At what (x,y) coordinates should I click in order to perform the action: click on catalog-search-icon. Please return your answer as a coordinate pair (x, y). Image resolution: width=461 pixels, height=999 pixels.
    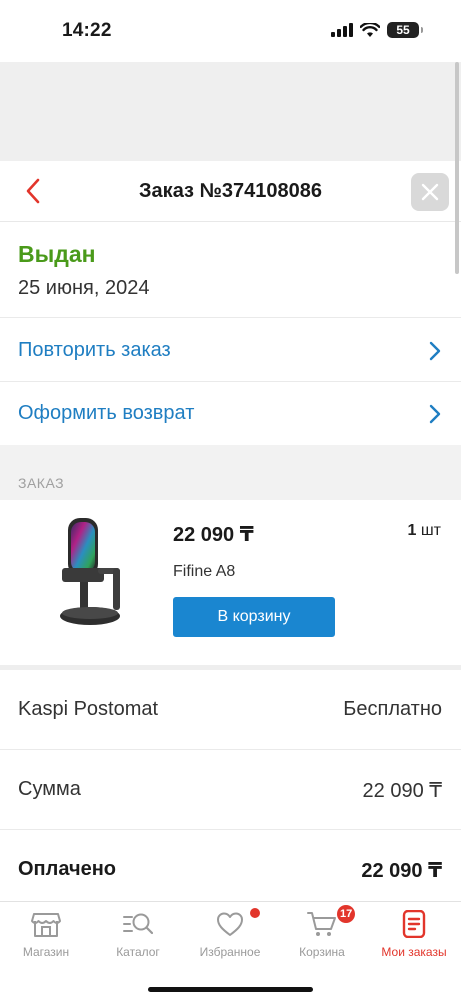
    Looking at the image, I should click on (138, 924).